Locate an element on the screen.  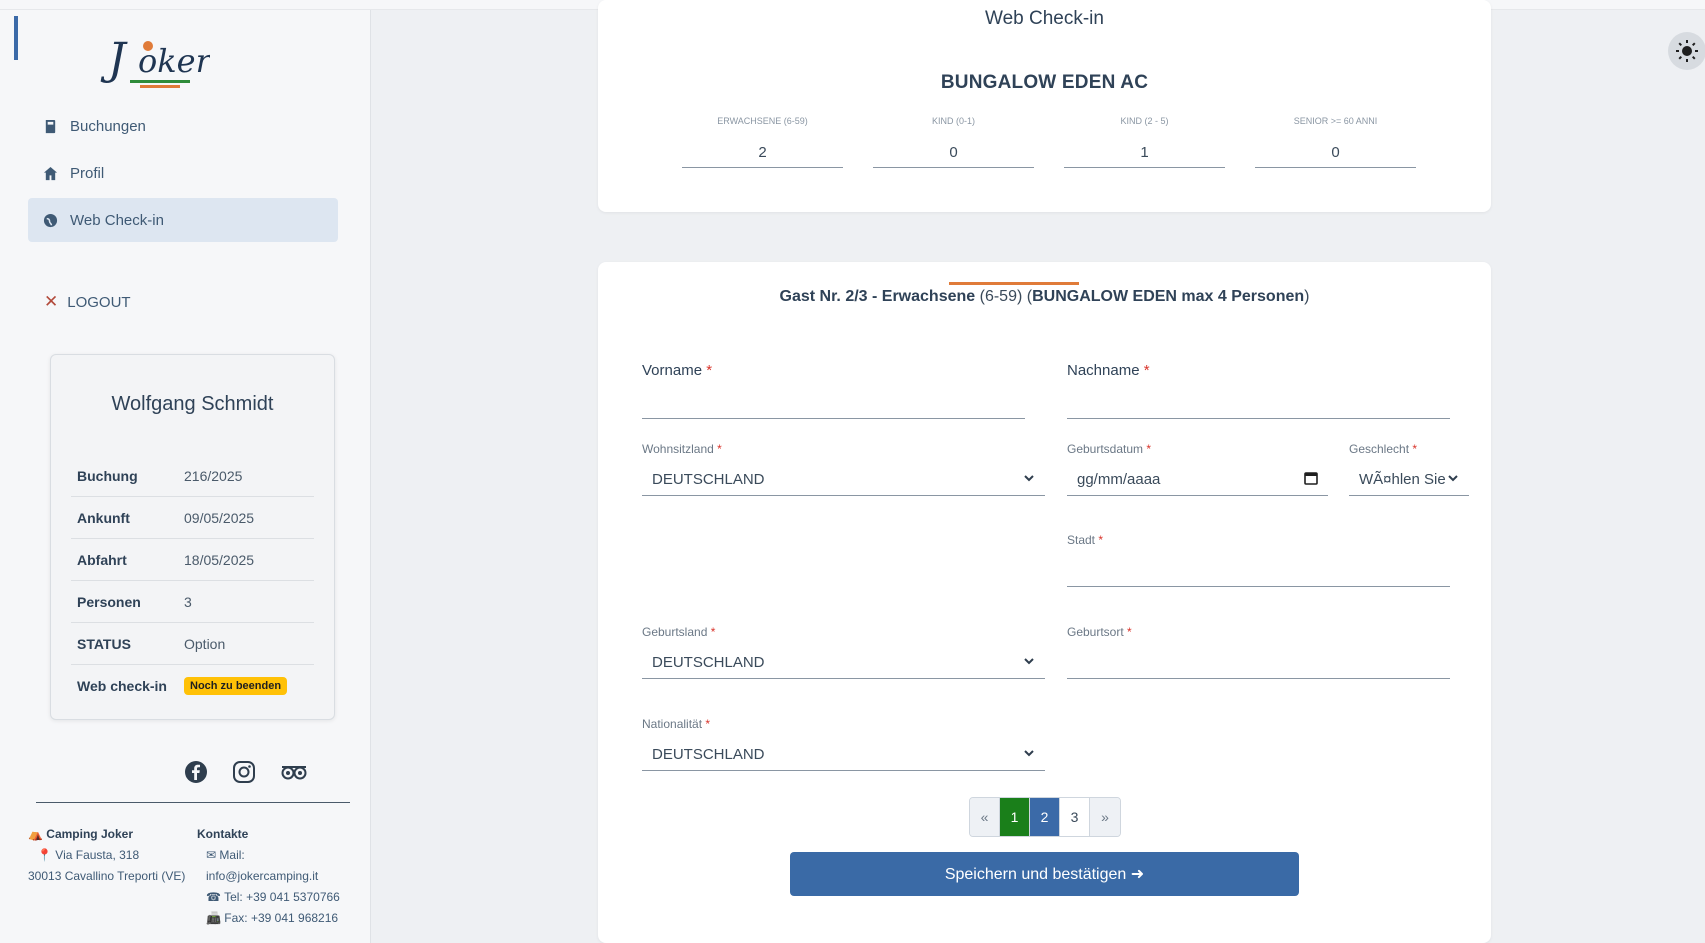
nachname-input is located at coordinates (1258, 403).